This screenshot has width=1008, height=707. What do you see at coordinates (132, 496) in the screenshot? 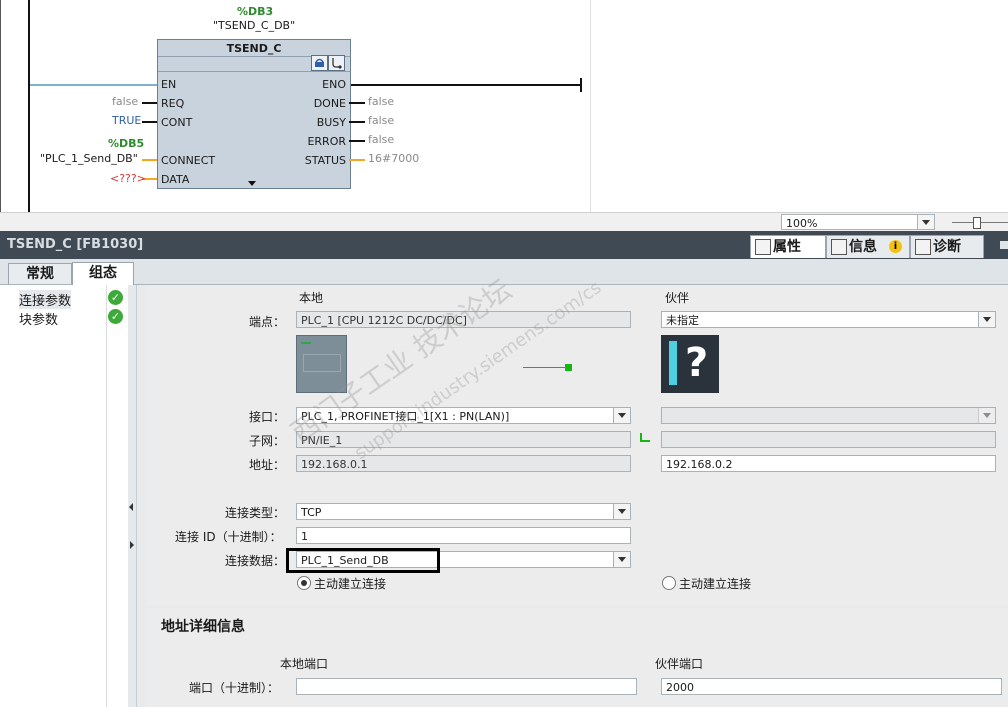
I see `panel-splitter` at bounding box center [132, 496].